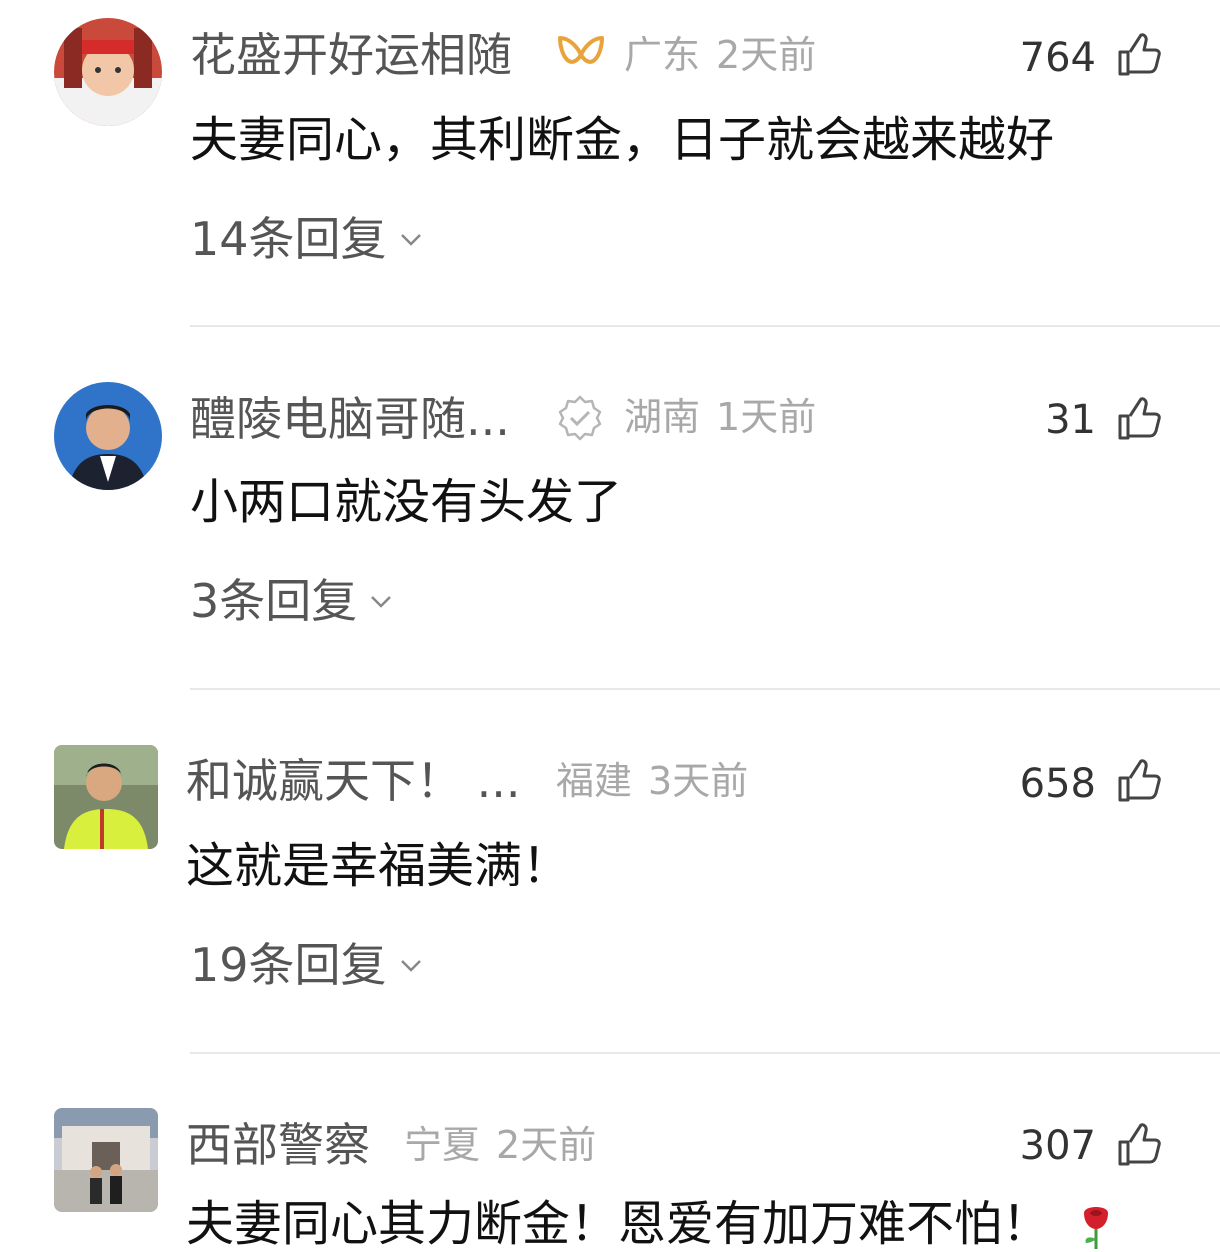 The width and height of the screenshot is (1220, 1252). What do you see at coordinates (581, 57) in the screenshot?
I see `gold-ribbon-icon` at bounding box center [581, 57].